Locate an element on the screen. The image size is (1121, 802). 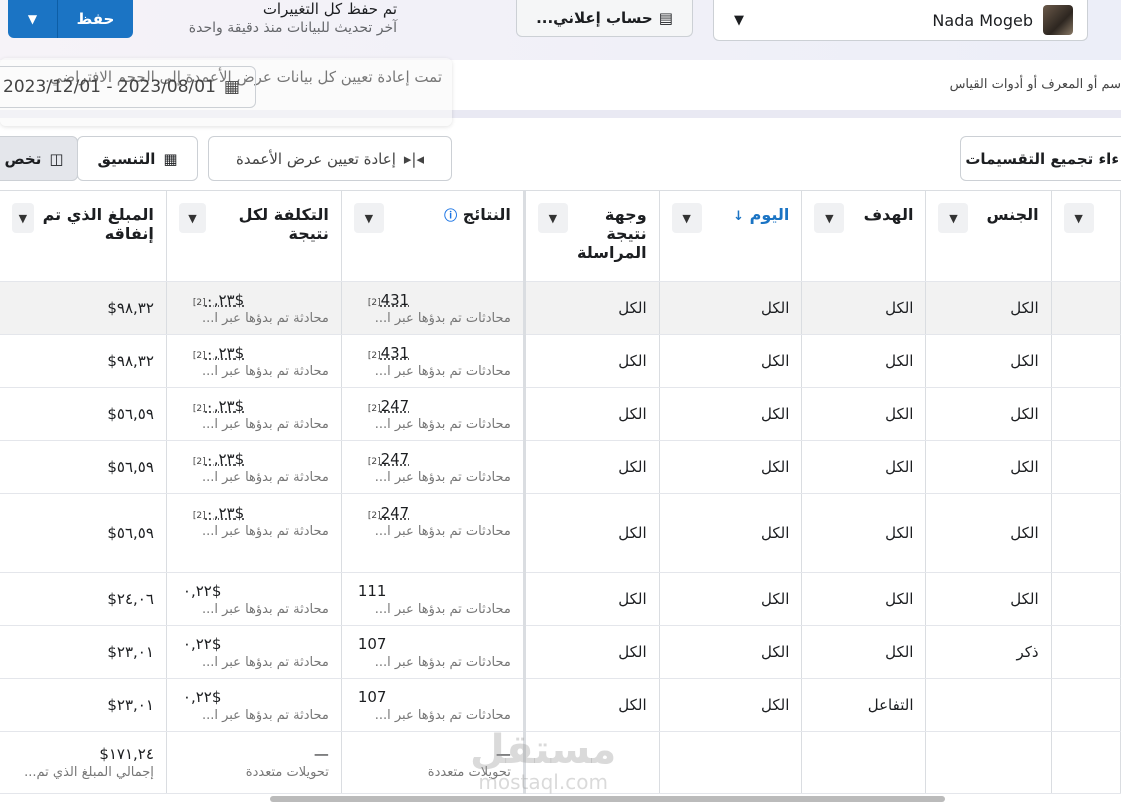
col-partial: ▼ is located at coordinates (1086, 236).